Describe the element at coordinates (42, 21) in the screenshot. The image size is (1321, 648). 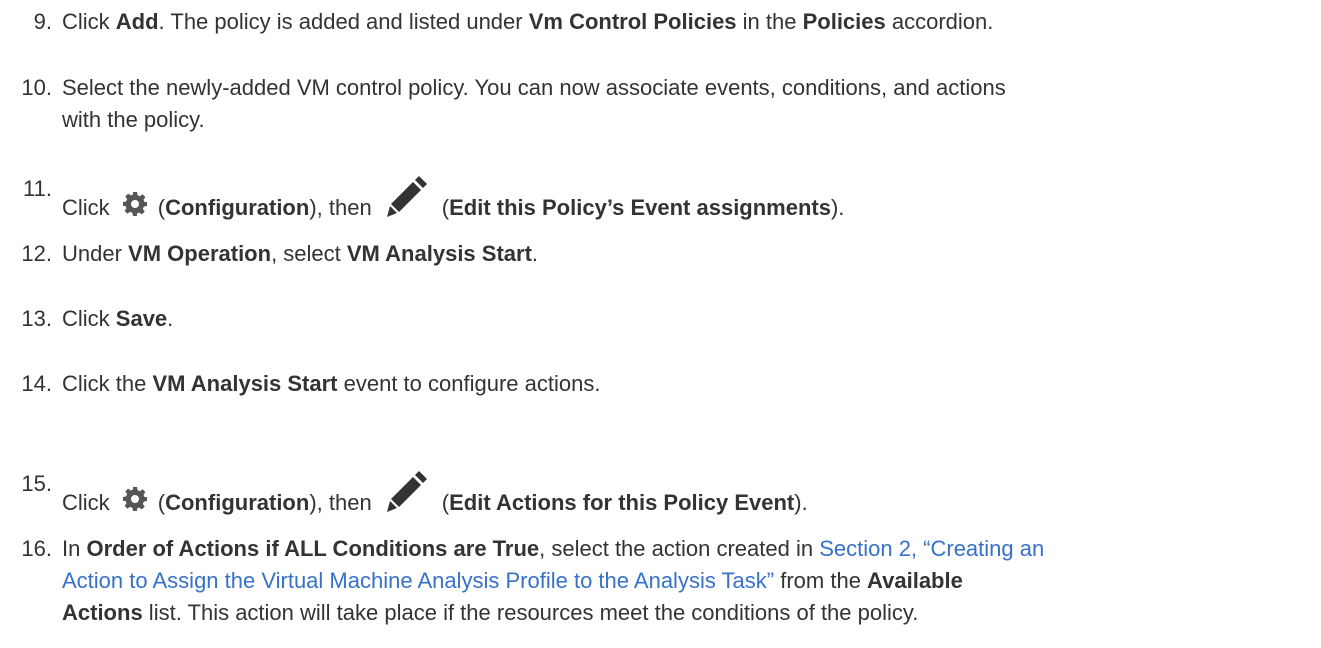
I see `step-number: 9.` at that location.